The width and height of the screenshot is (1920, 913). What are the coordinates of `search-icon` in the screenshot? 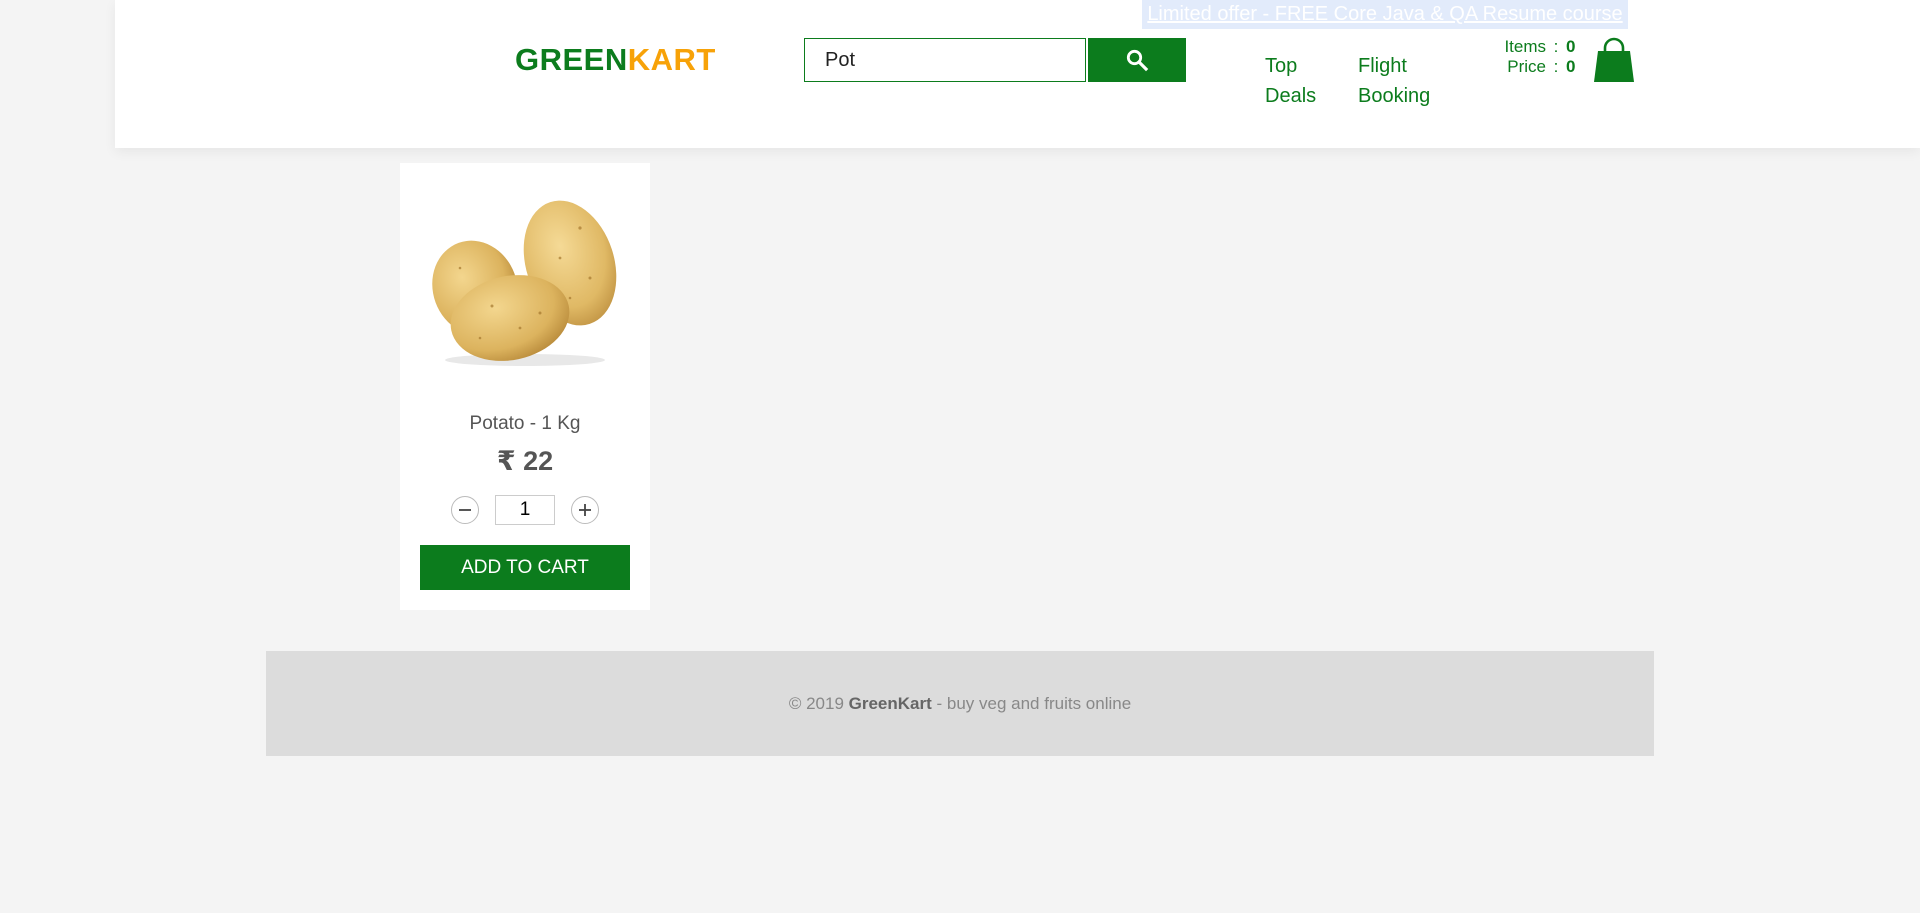 It's located at (1137, 60).